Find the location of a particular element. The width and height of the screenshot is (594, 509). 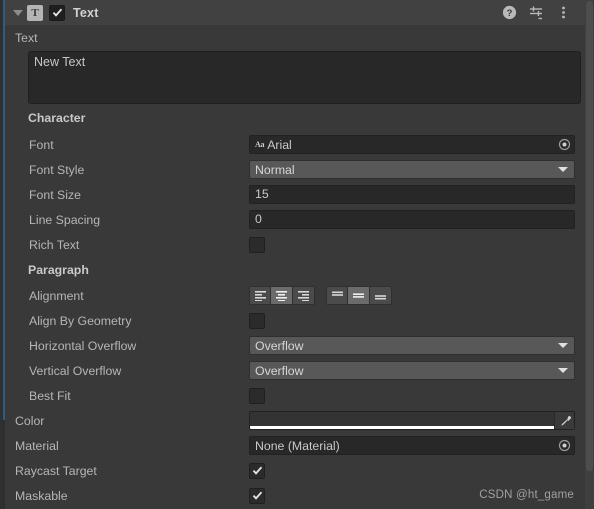

vertical-overflow-dropdown: Overflow is located at coordinates (412, 370).